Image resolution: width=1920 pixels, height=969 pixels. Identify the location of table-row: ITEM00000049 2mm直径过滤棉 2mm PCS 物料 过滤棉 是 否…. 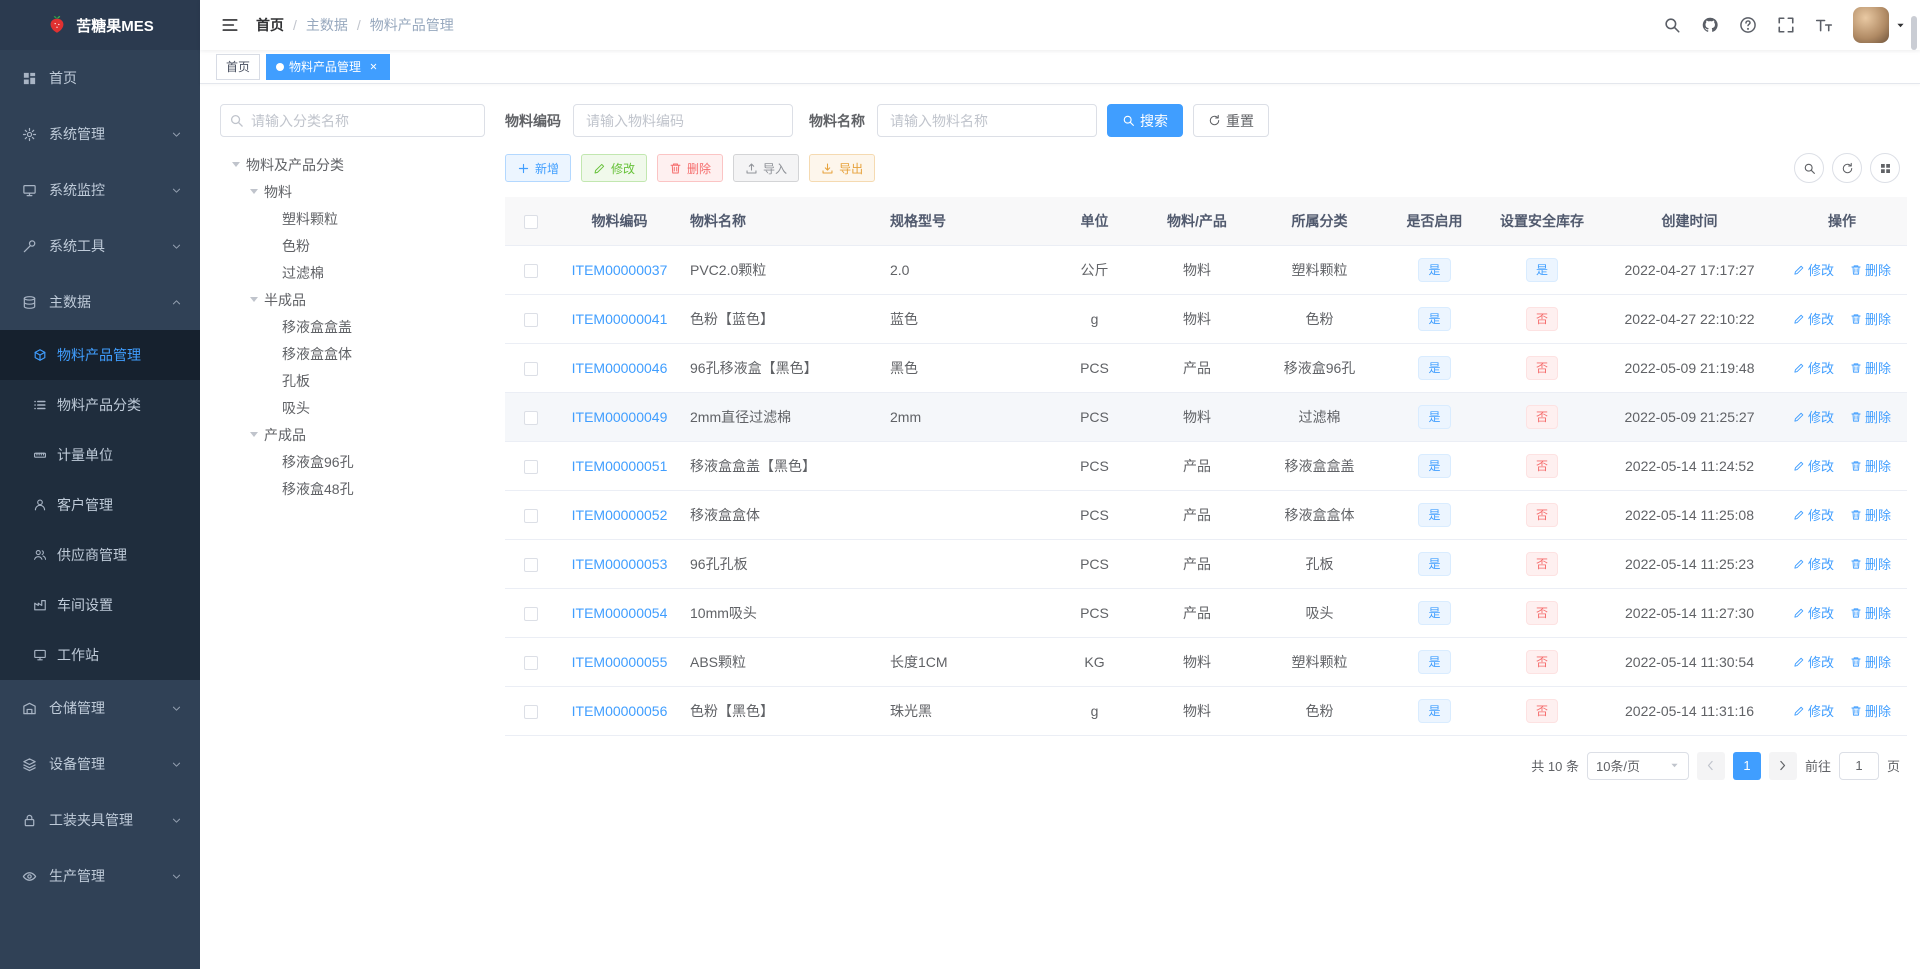
(1206, 417).